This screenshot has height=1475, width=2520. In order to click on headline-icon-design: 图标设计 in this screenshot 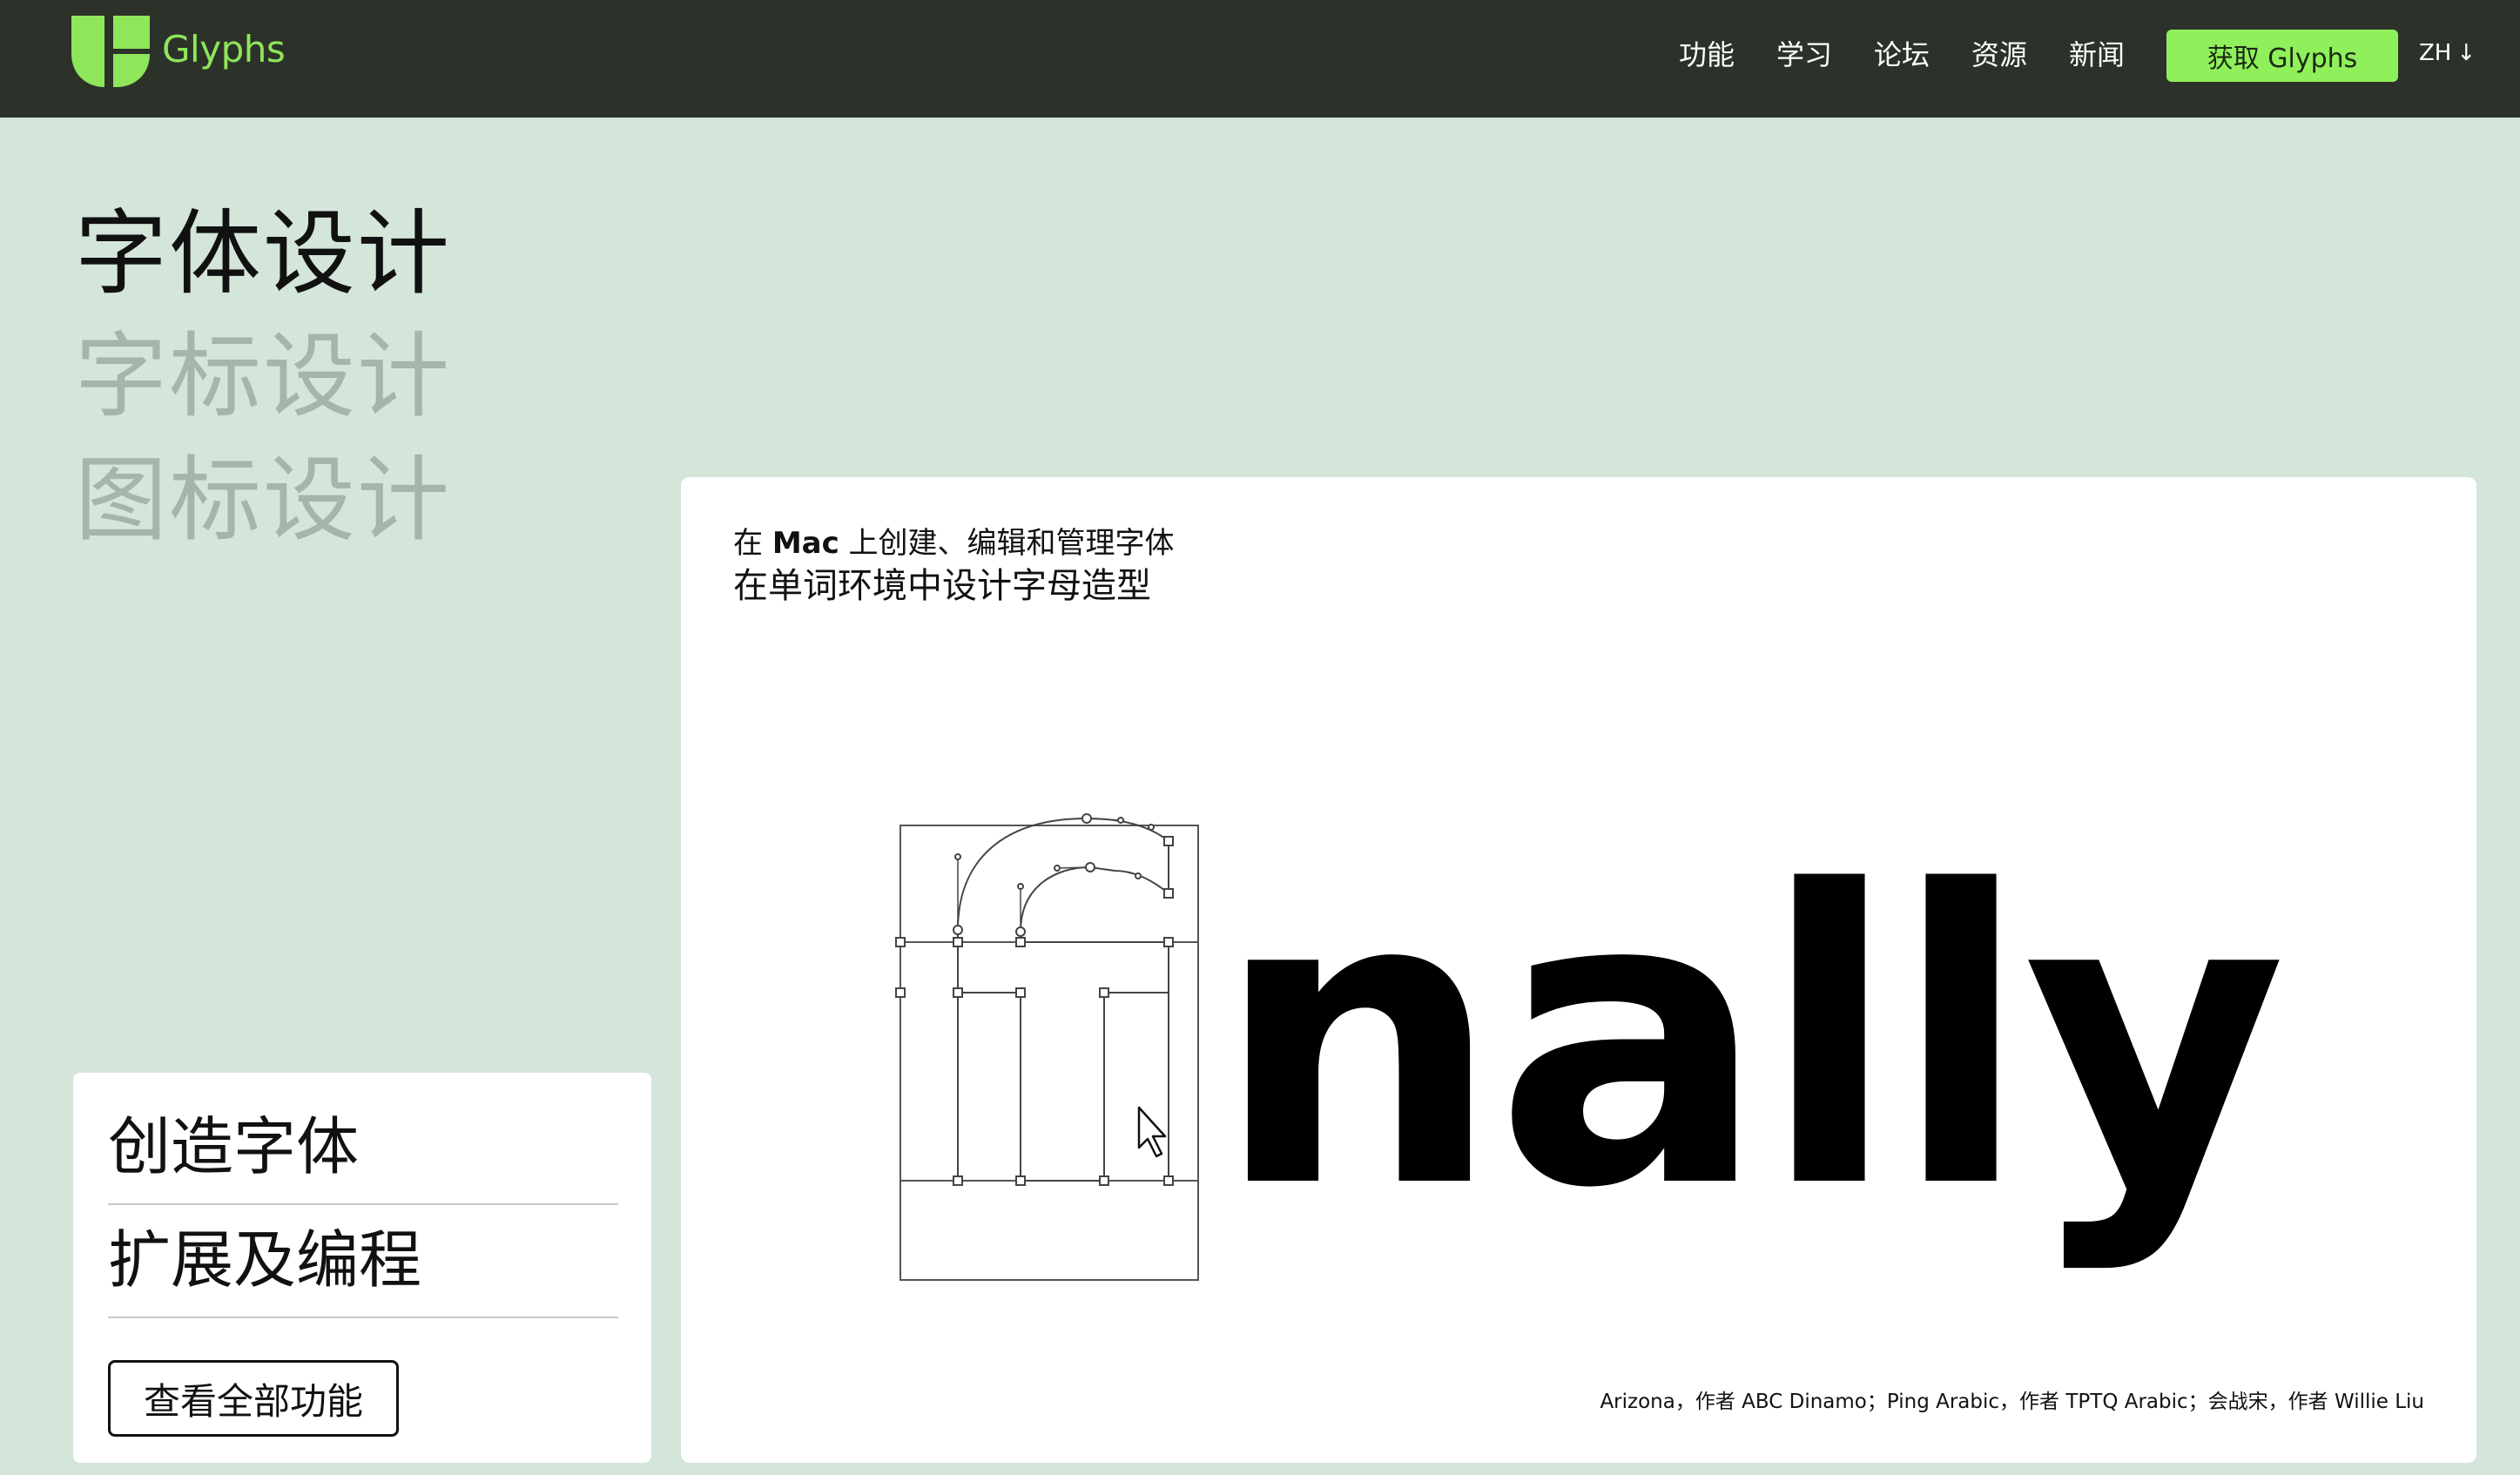, I will do `click(263, 501)`.